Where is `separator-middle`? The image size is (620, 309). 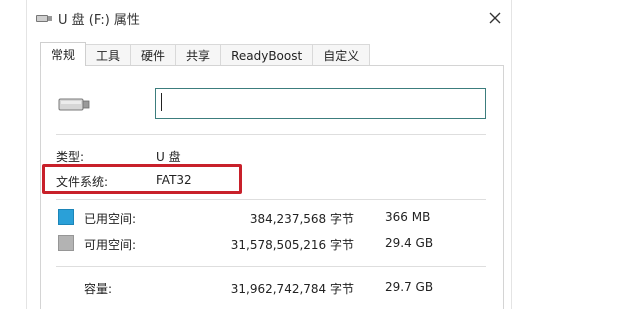
separator-middle is located at coordinates (271, 199).